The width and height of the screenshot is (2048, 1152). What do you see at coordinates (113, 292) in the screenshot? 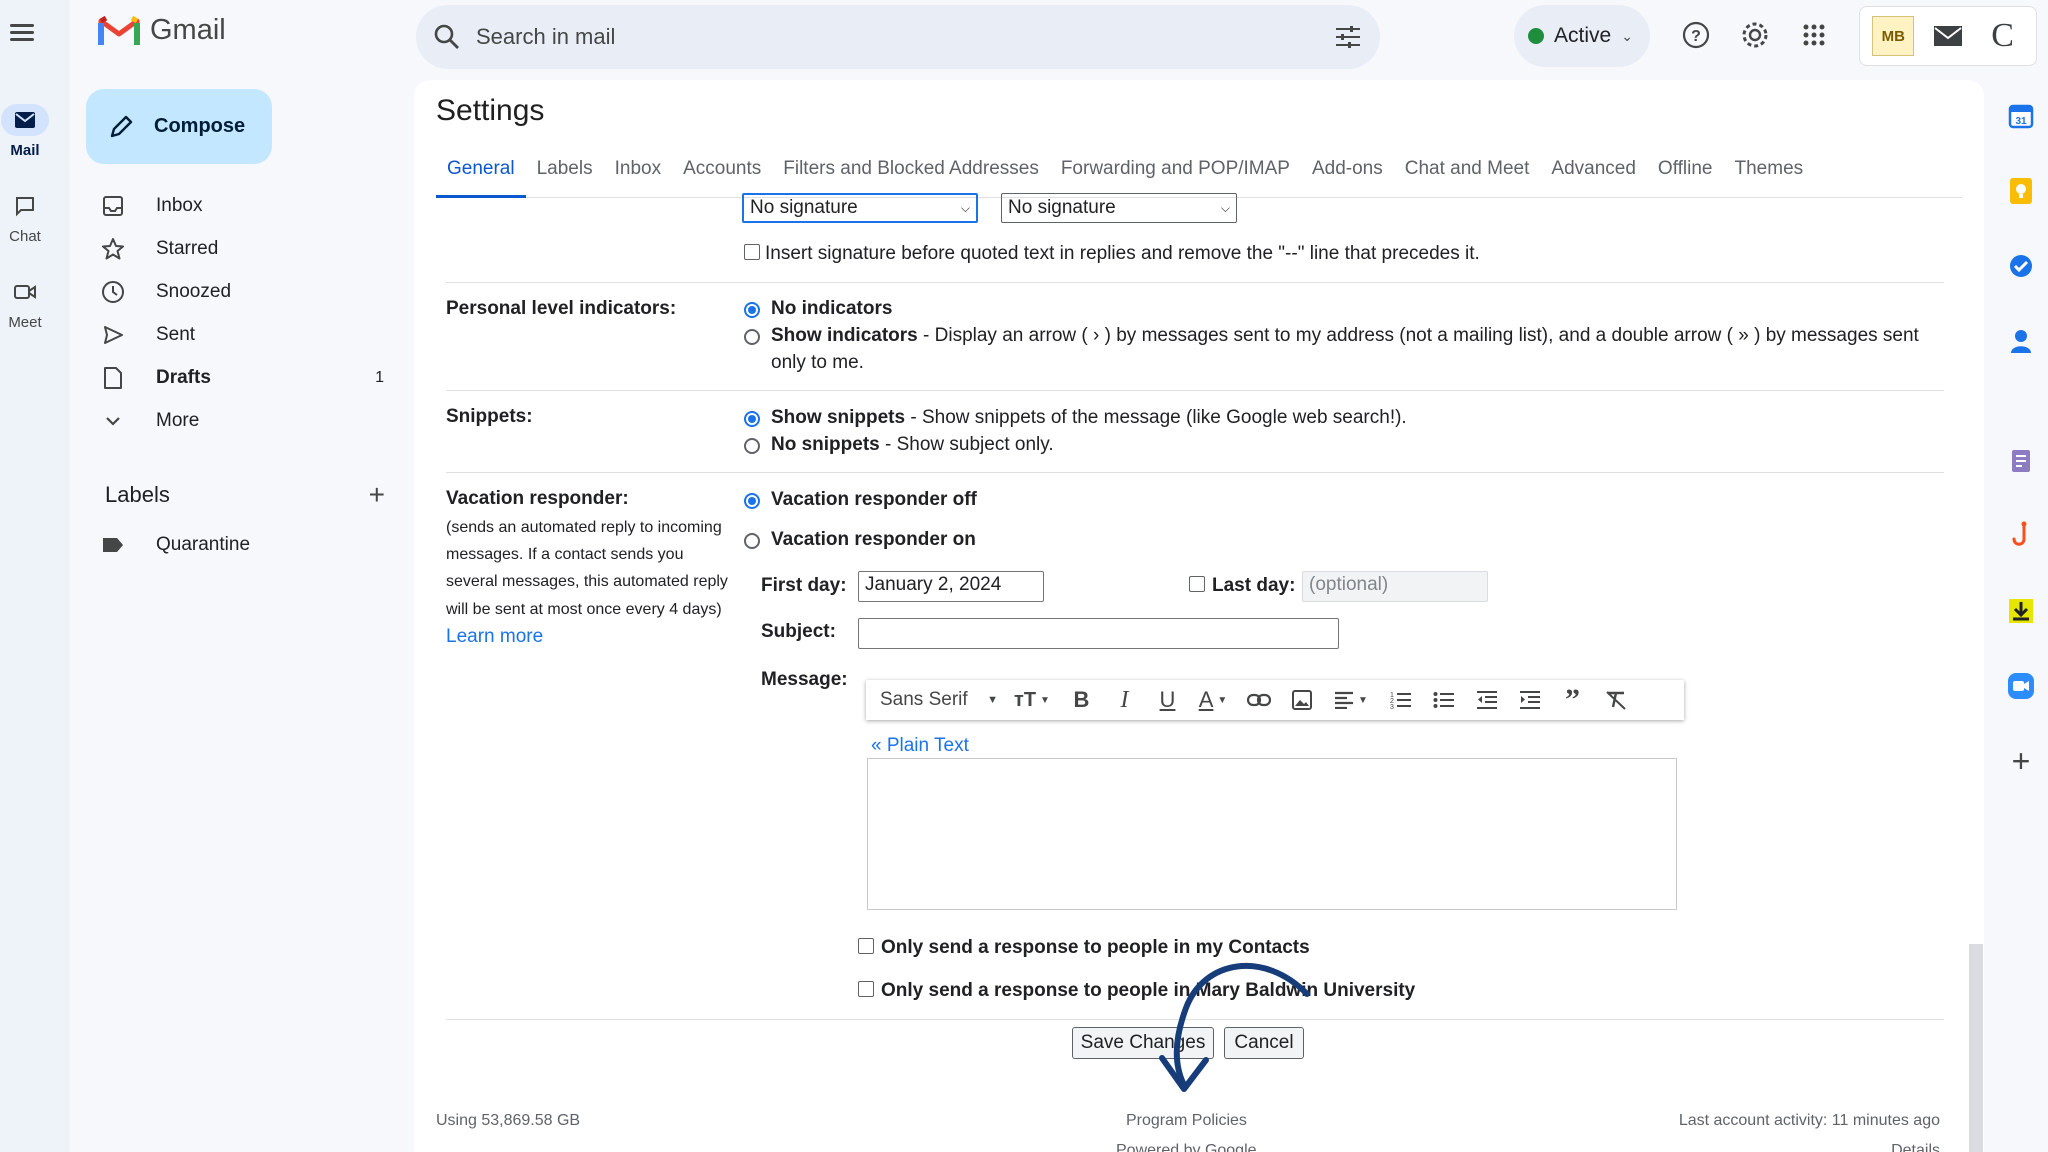
I see `clock-icon` at bounding box center [113, 292].